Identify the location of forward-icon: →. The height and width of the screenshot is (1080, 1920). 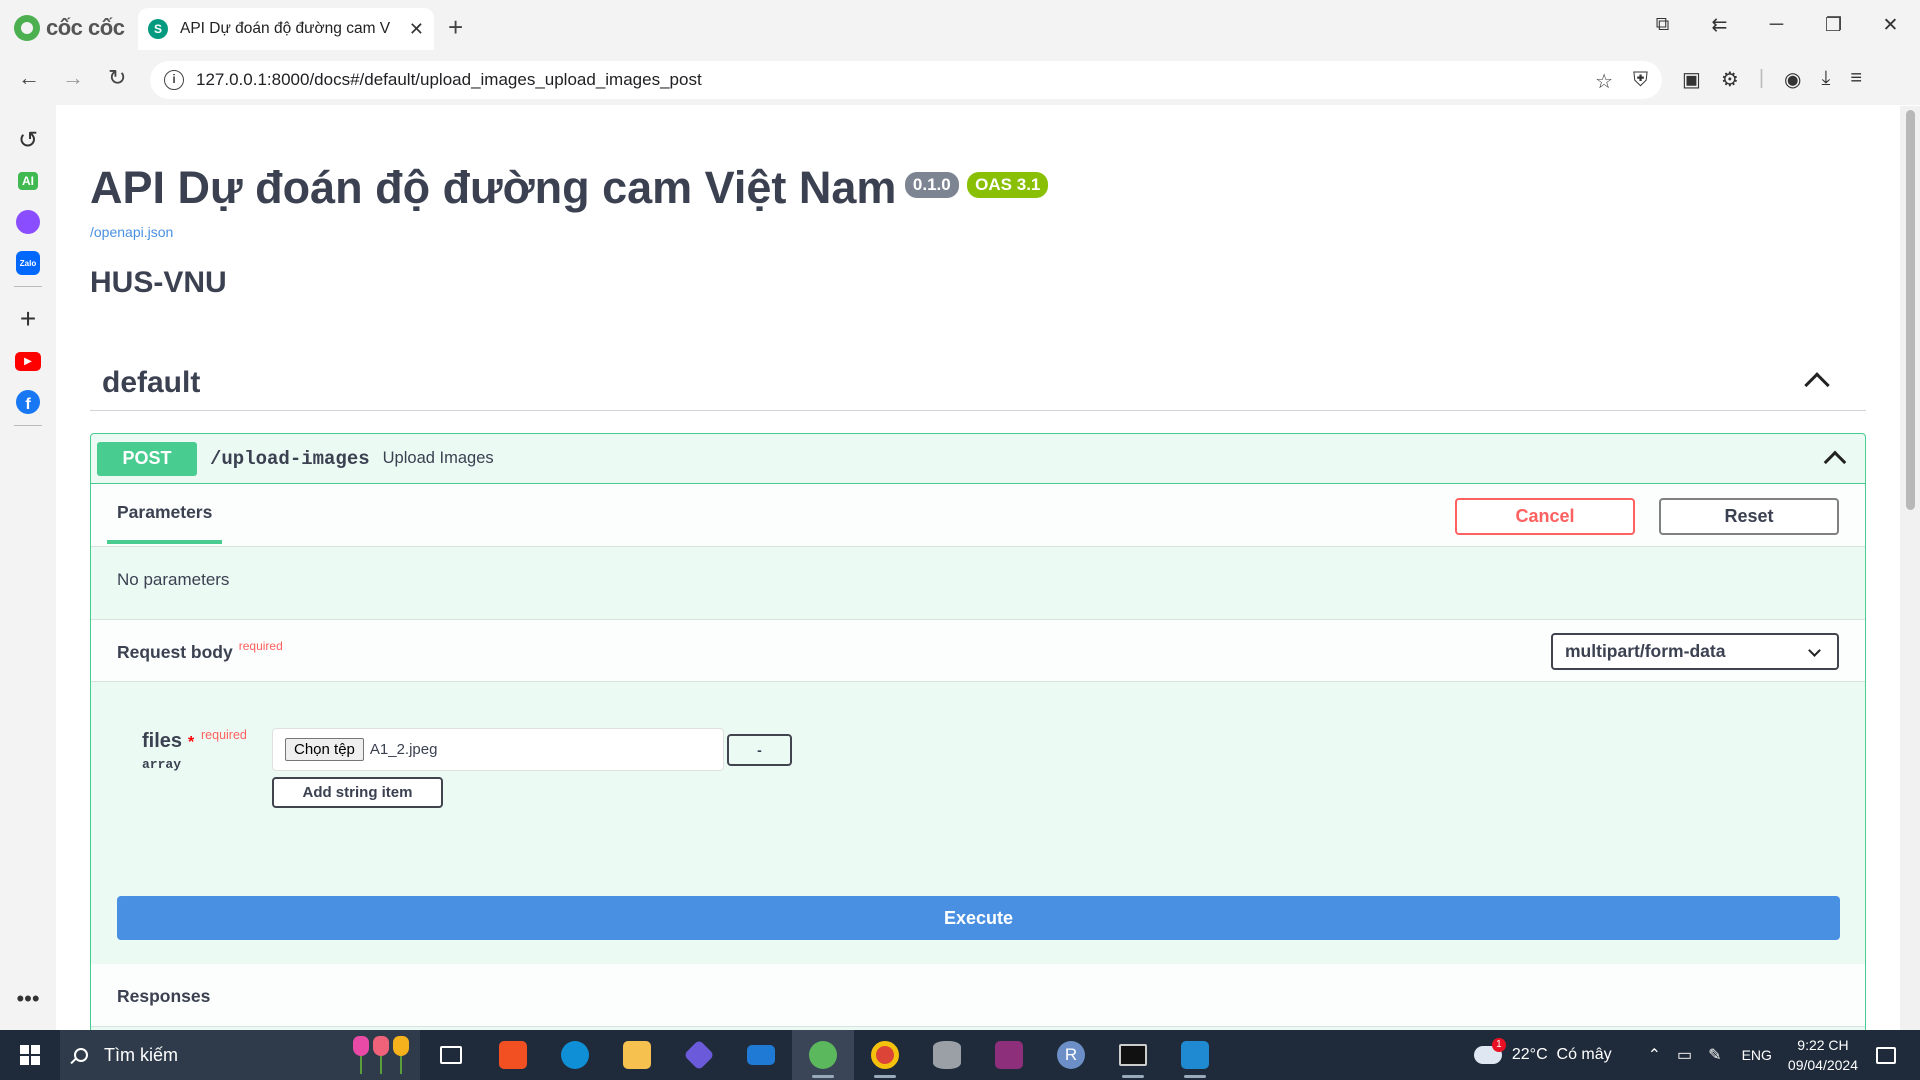
(73, 78).